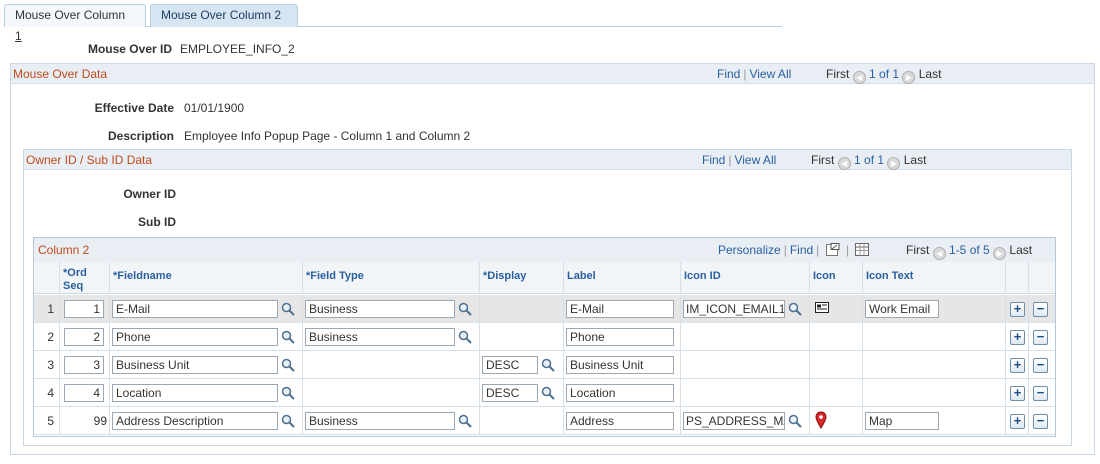  Describe the element at coordinates (868, 160) in the screenshot. I see `group-pager: First ◀ 1 of 1 ▶ Last` at that location.